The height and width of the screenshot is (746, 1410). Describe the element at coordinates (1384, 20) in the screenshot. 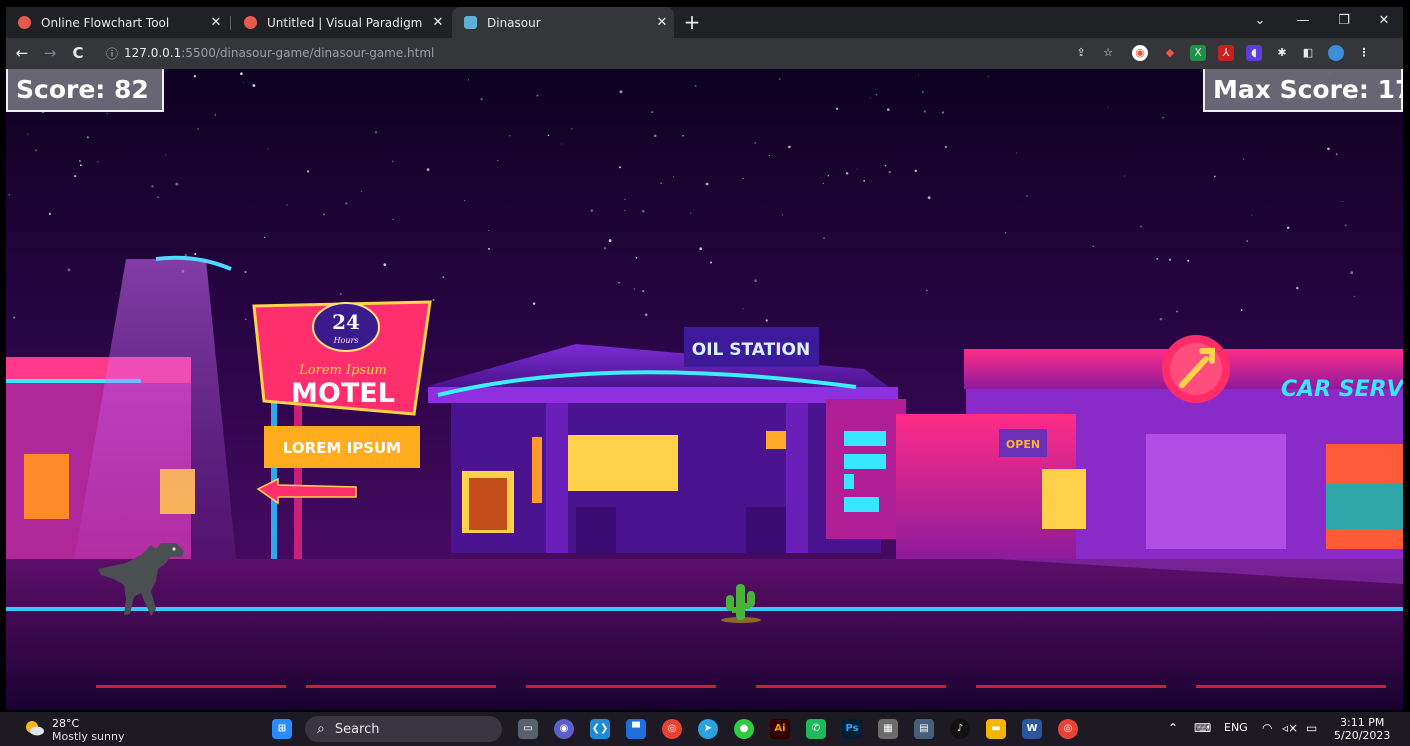

I see `close-window-button: ✕` at that location.